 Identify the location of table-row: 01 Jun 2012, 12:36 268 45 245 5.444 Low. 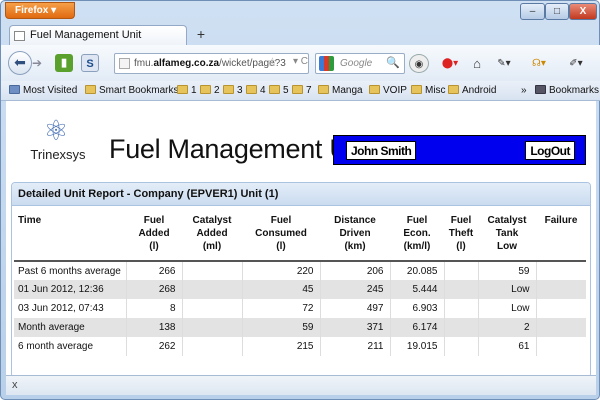
(300, 289).